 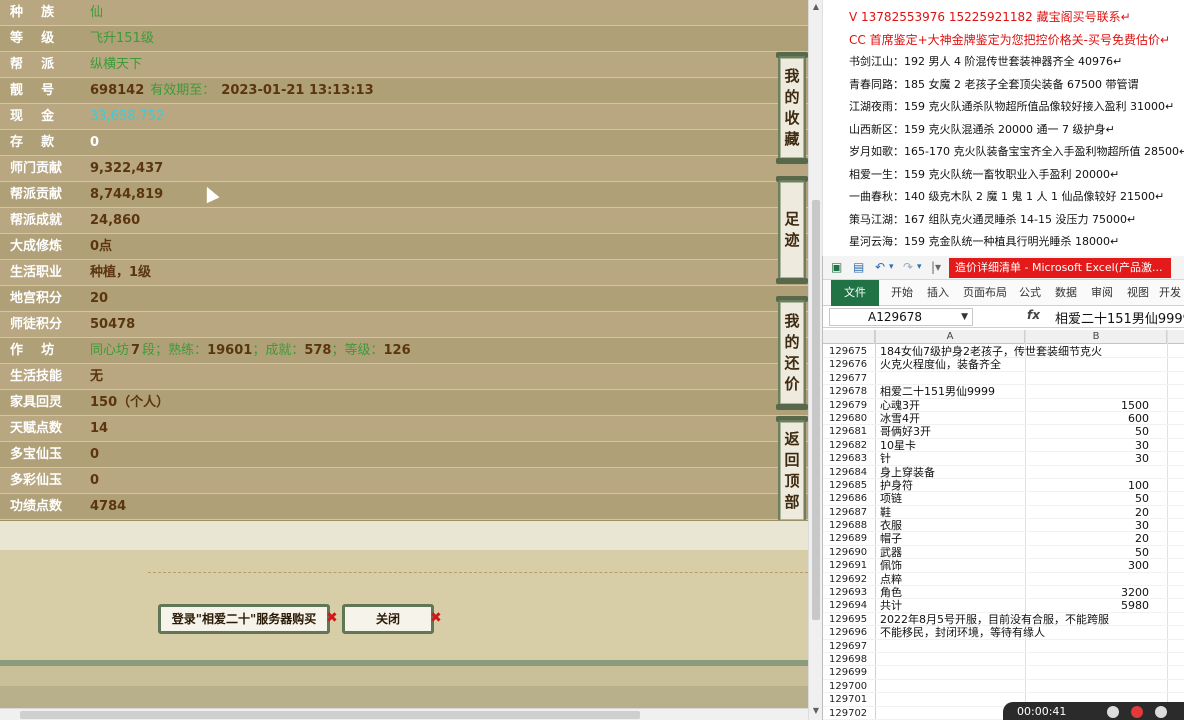 I want to click on sheet-row: 129690 武器 50, so click(x=1003, y=553).